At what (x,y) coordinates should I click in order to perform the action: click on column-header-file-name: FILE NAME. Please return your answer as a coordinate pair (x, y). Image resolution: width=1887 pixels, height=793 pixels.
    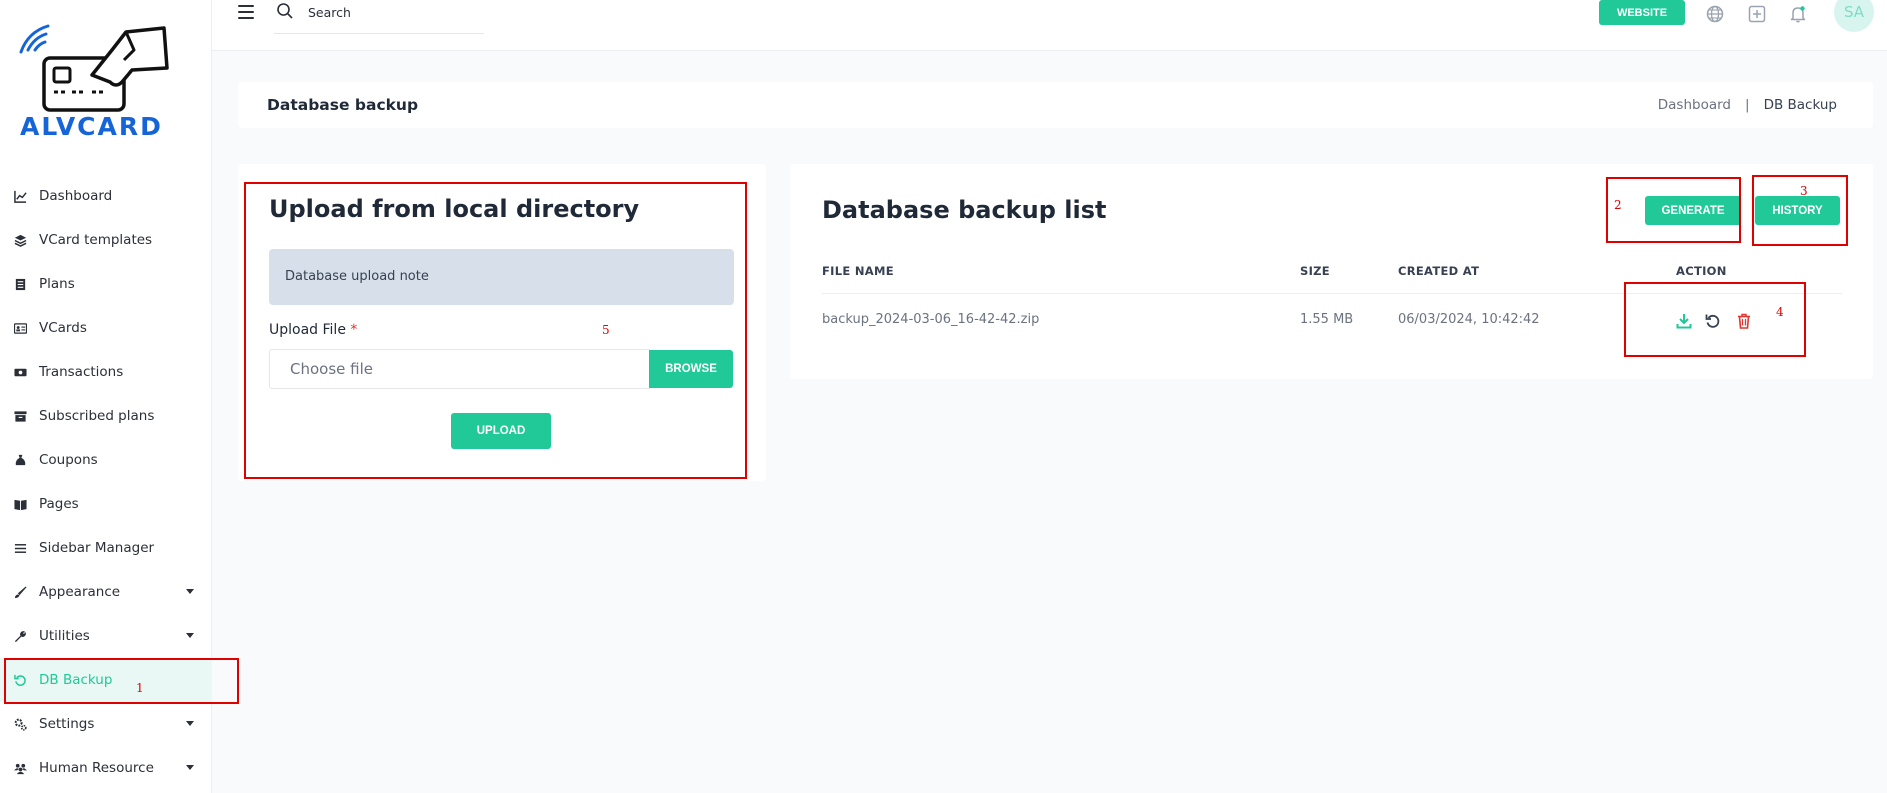
    Looking at the image, I should click on (858, 271).